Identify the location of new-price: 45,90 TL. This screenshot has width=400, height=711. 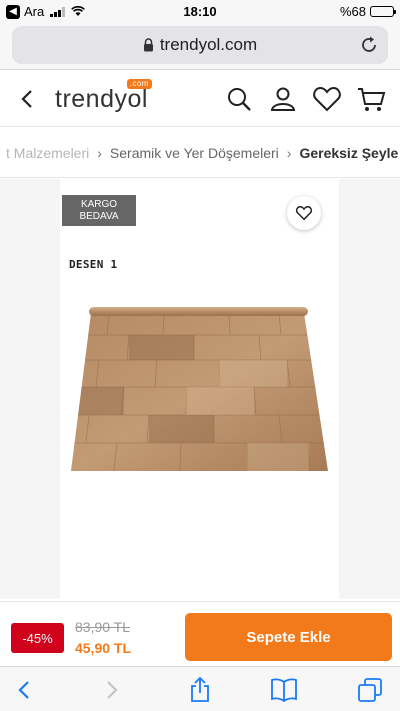
(103, 648).